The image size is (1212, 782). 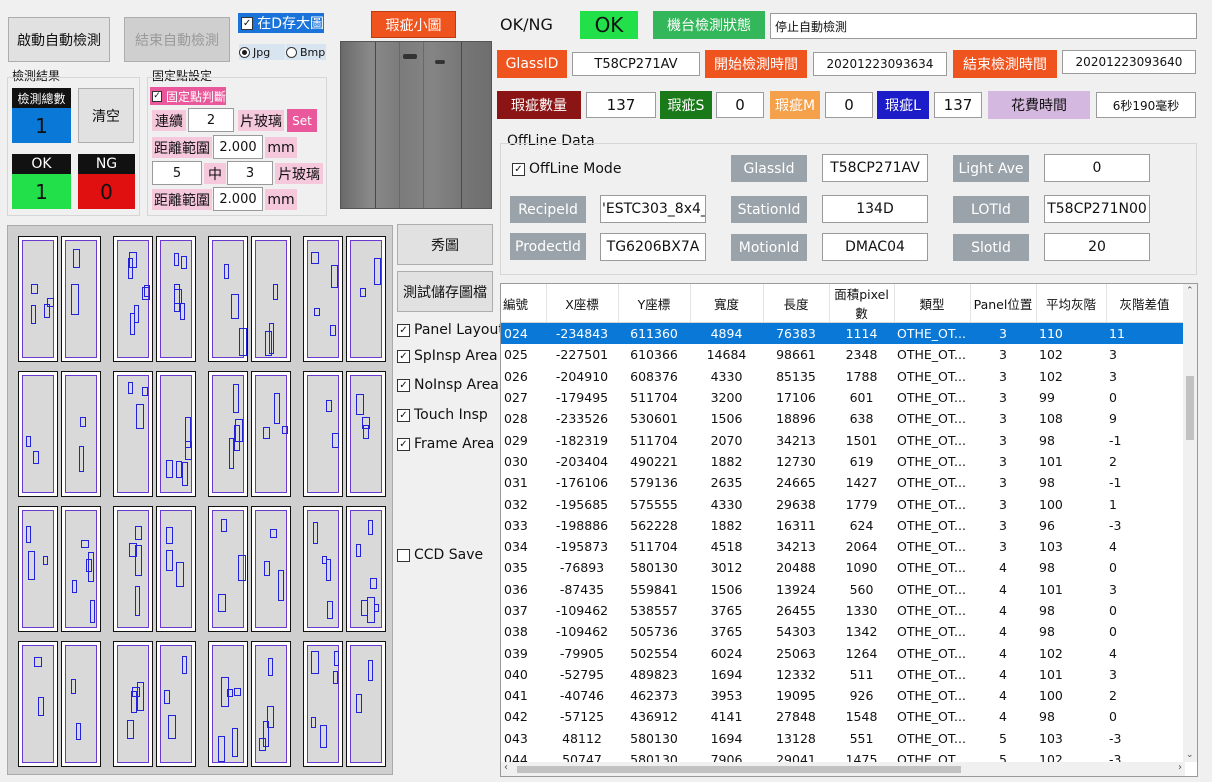 What do you see at coordinates (524, 303) in the screenshot?
I see `column-header: 編號` at bounding box center [524, 303].